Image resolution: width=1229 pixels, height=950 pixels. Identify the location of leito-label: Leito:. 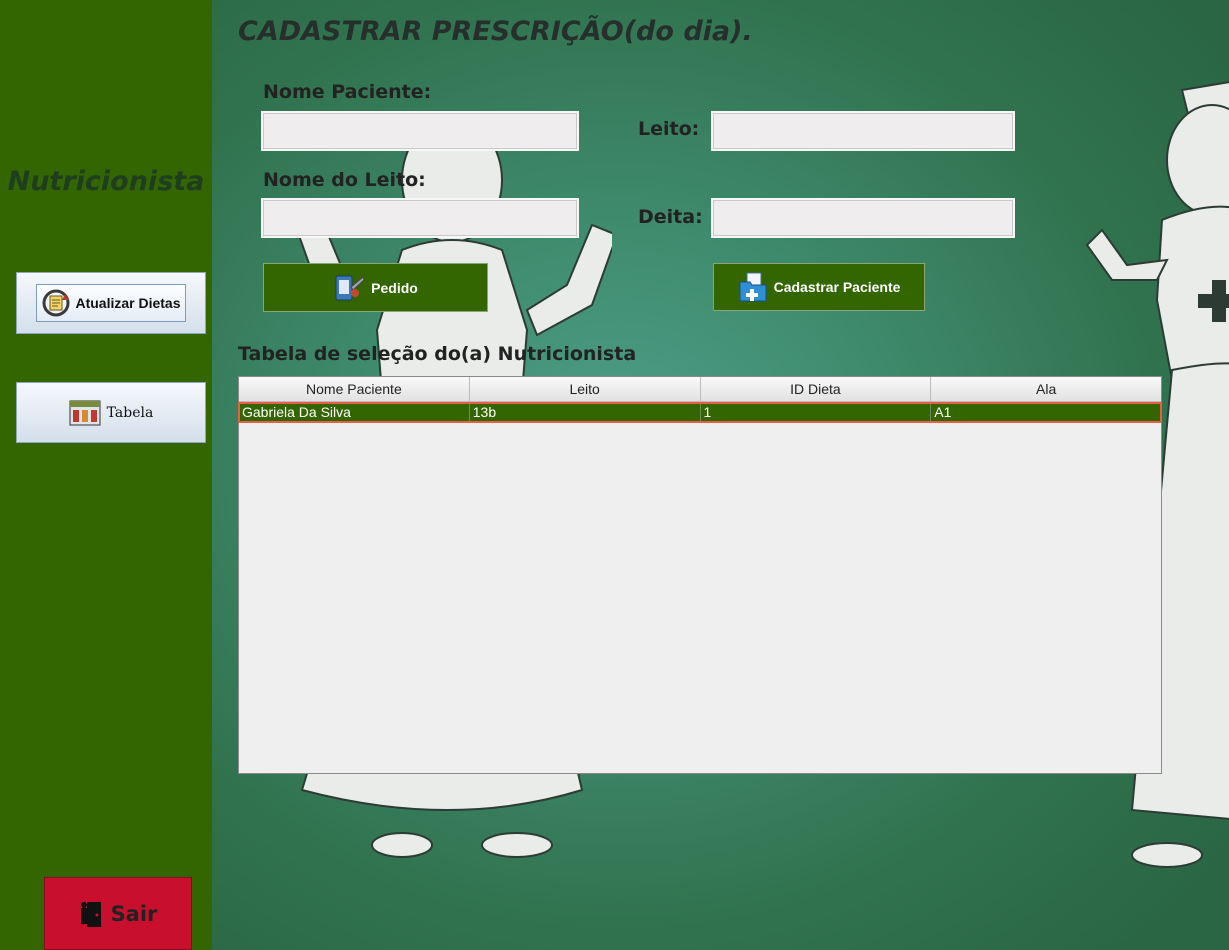
(669, 129).